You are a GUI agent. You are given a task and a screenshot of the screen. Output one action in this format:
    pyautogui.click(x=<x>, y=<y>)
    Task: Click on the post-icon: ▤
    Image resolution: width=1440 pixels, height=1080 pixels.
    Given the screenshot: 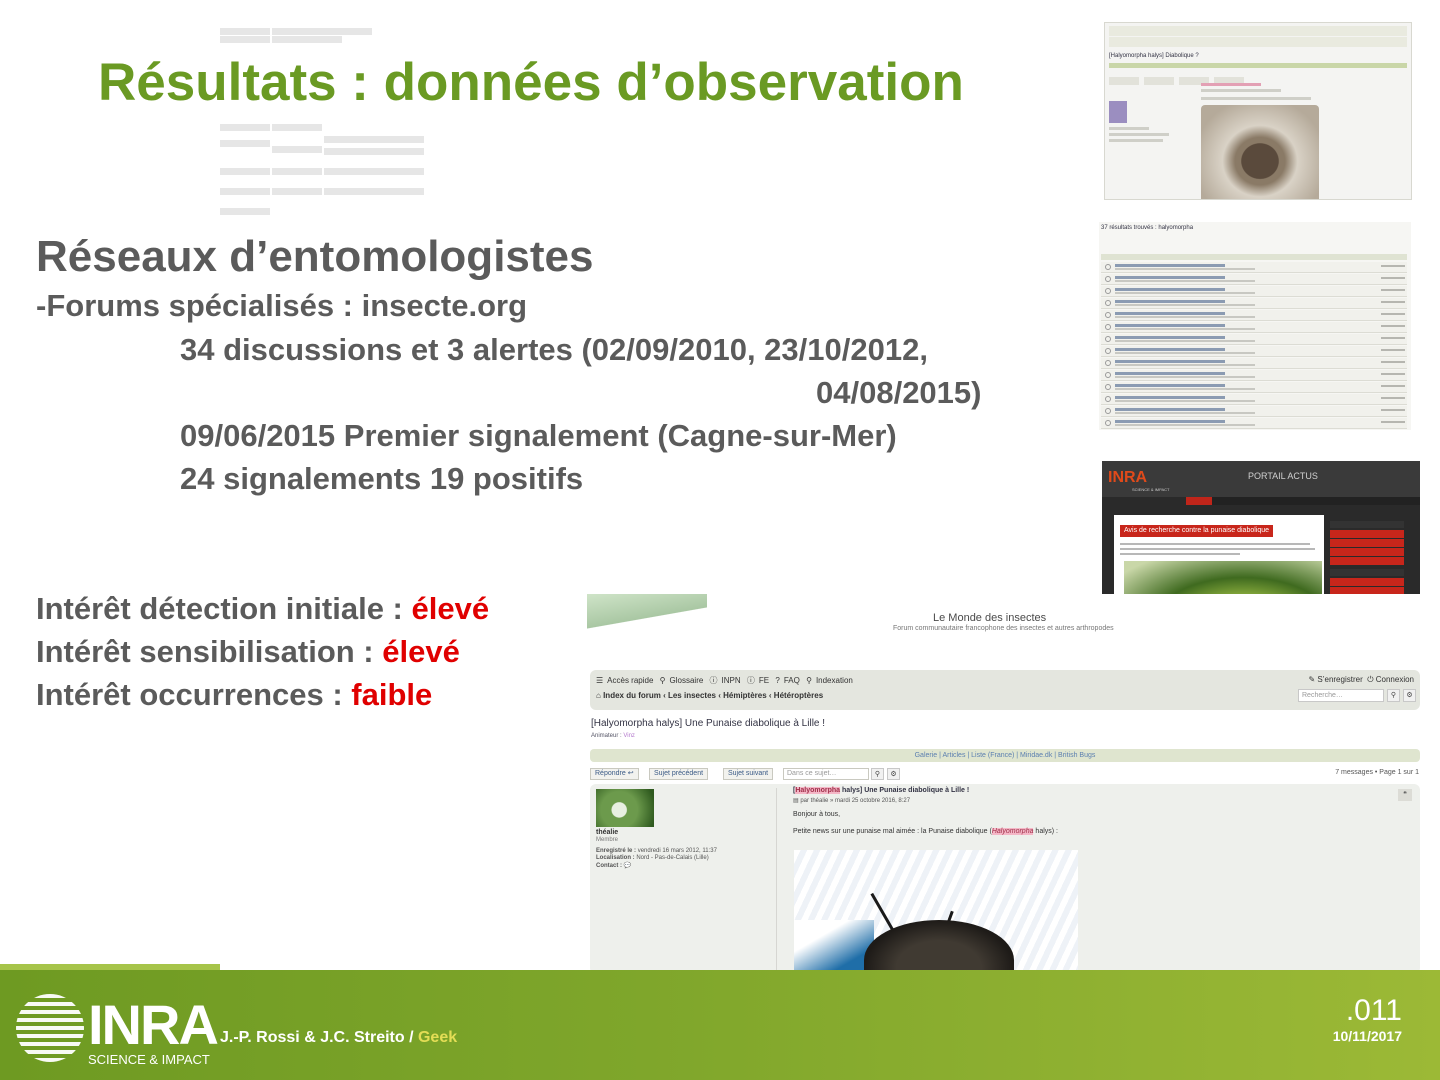 What is the action you would take?
    pyautogui.click(x=796, y=801)
    